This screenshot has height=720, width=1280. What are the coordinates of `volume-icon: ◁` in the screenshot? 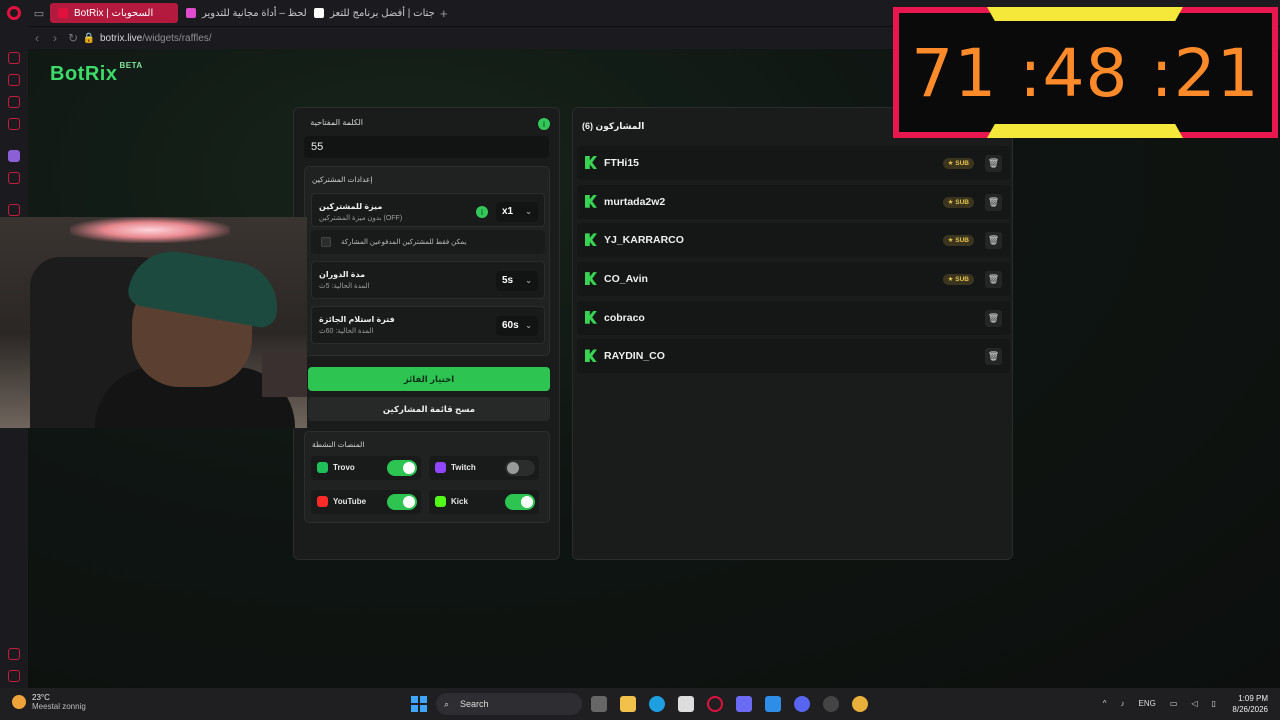 It's located at (1194, 703).